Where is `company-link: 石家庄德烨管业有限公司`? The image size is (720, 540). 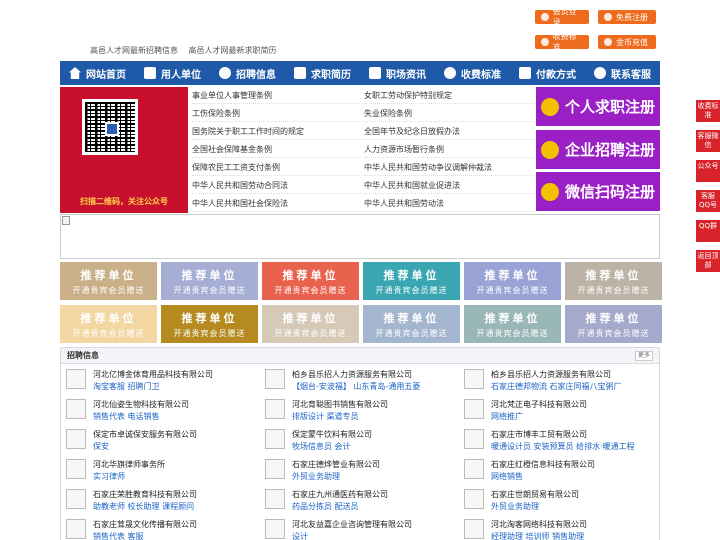
company-link: 石家庄德烨管业有限公司 is located at coordinates (336, 464).